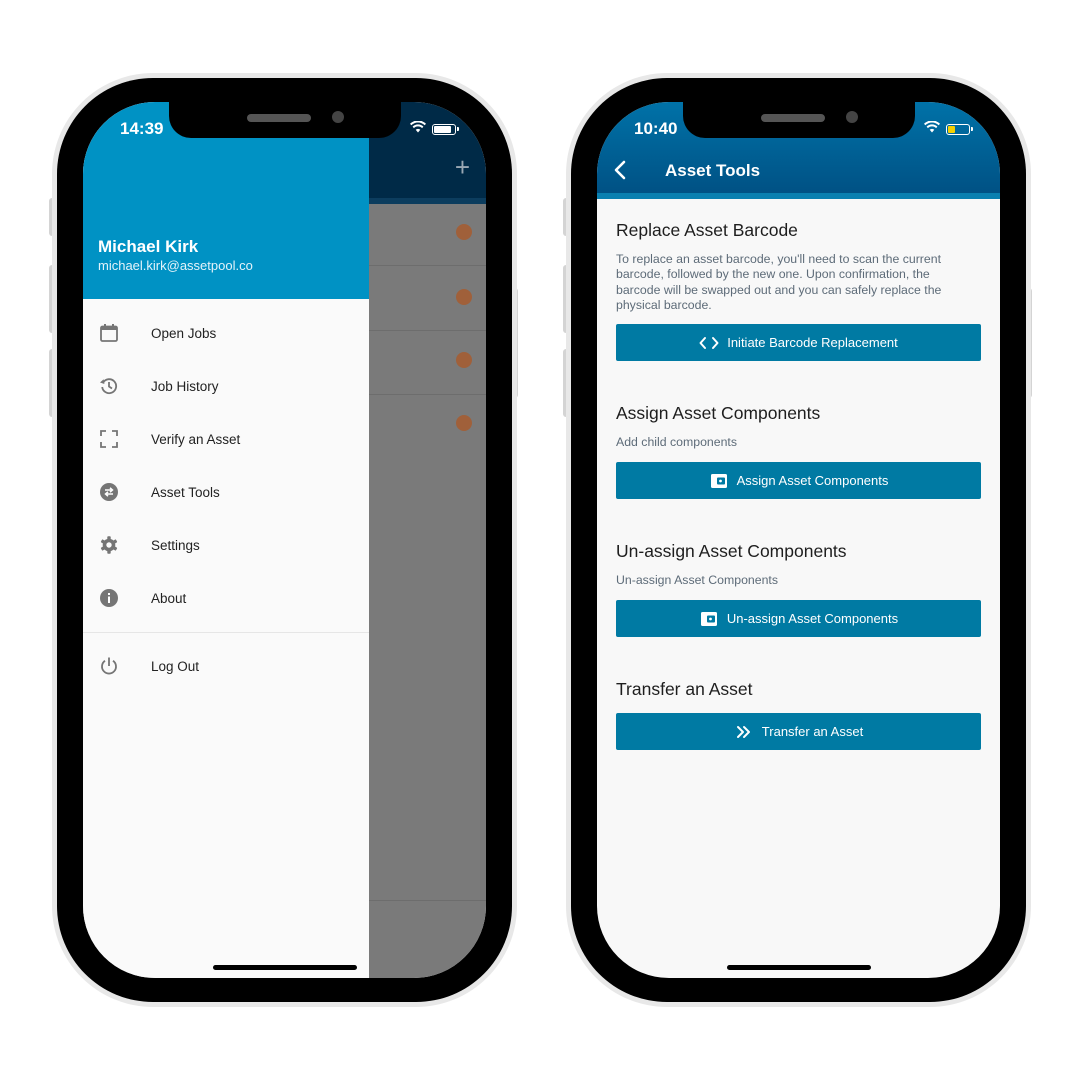  I want to click on scan-frame-icon, so click(109, 439).